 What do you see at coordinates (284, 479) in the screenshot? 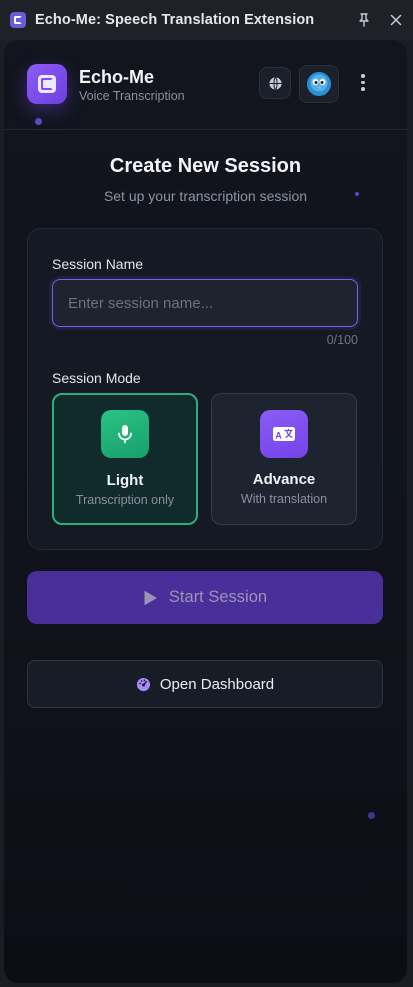
I see `mode-advance-title: Advance` at bounding box center [284, 479].